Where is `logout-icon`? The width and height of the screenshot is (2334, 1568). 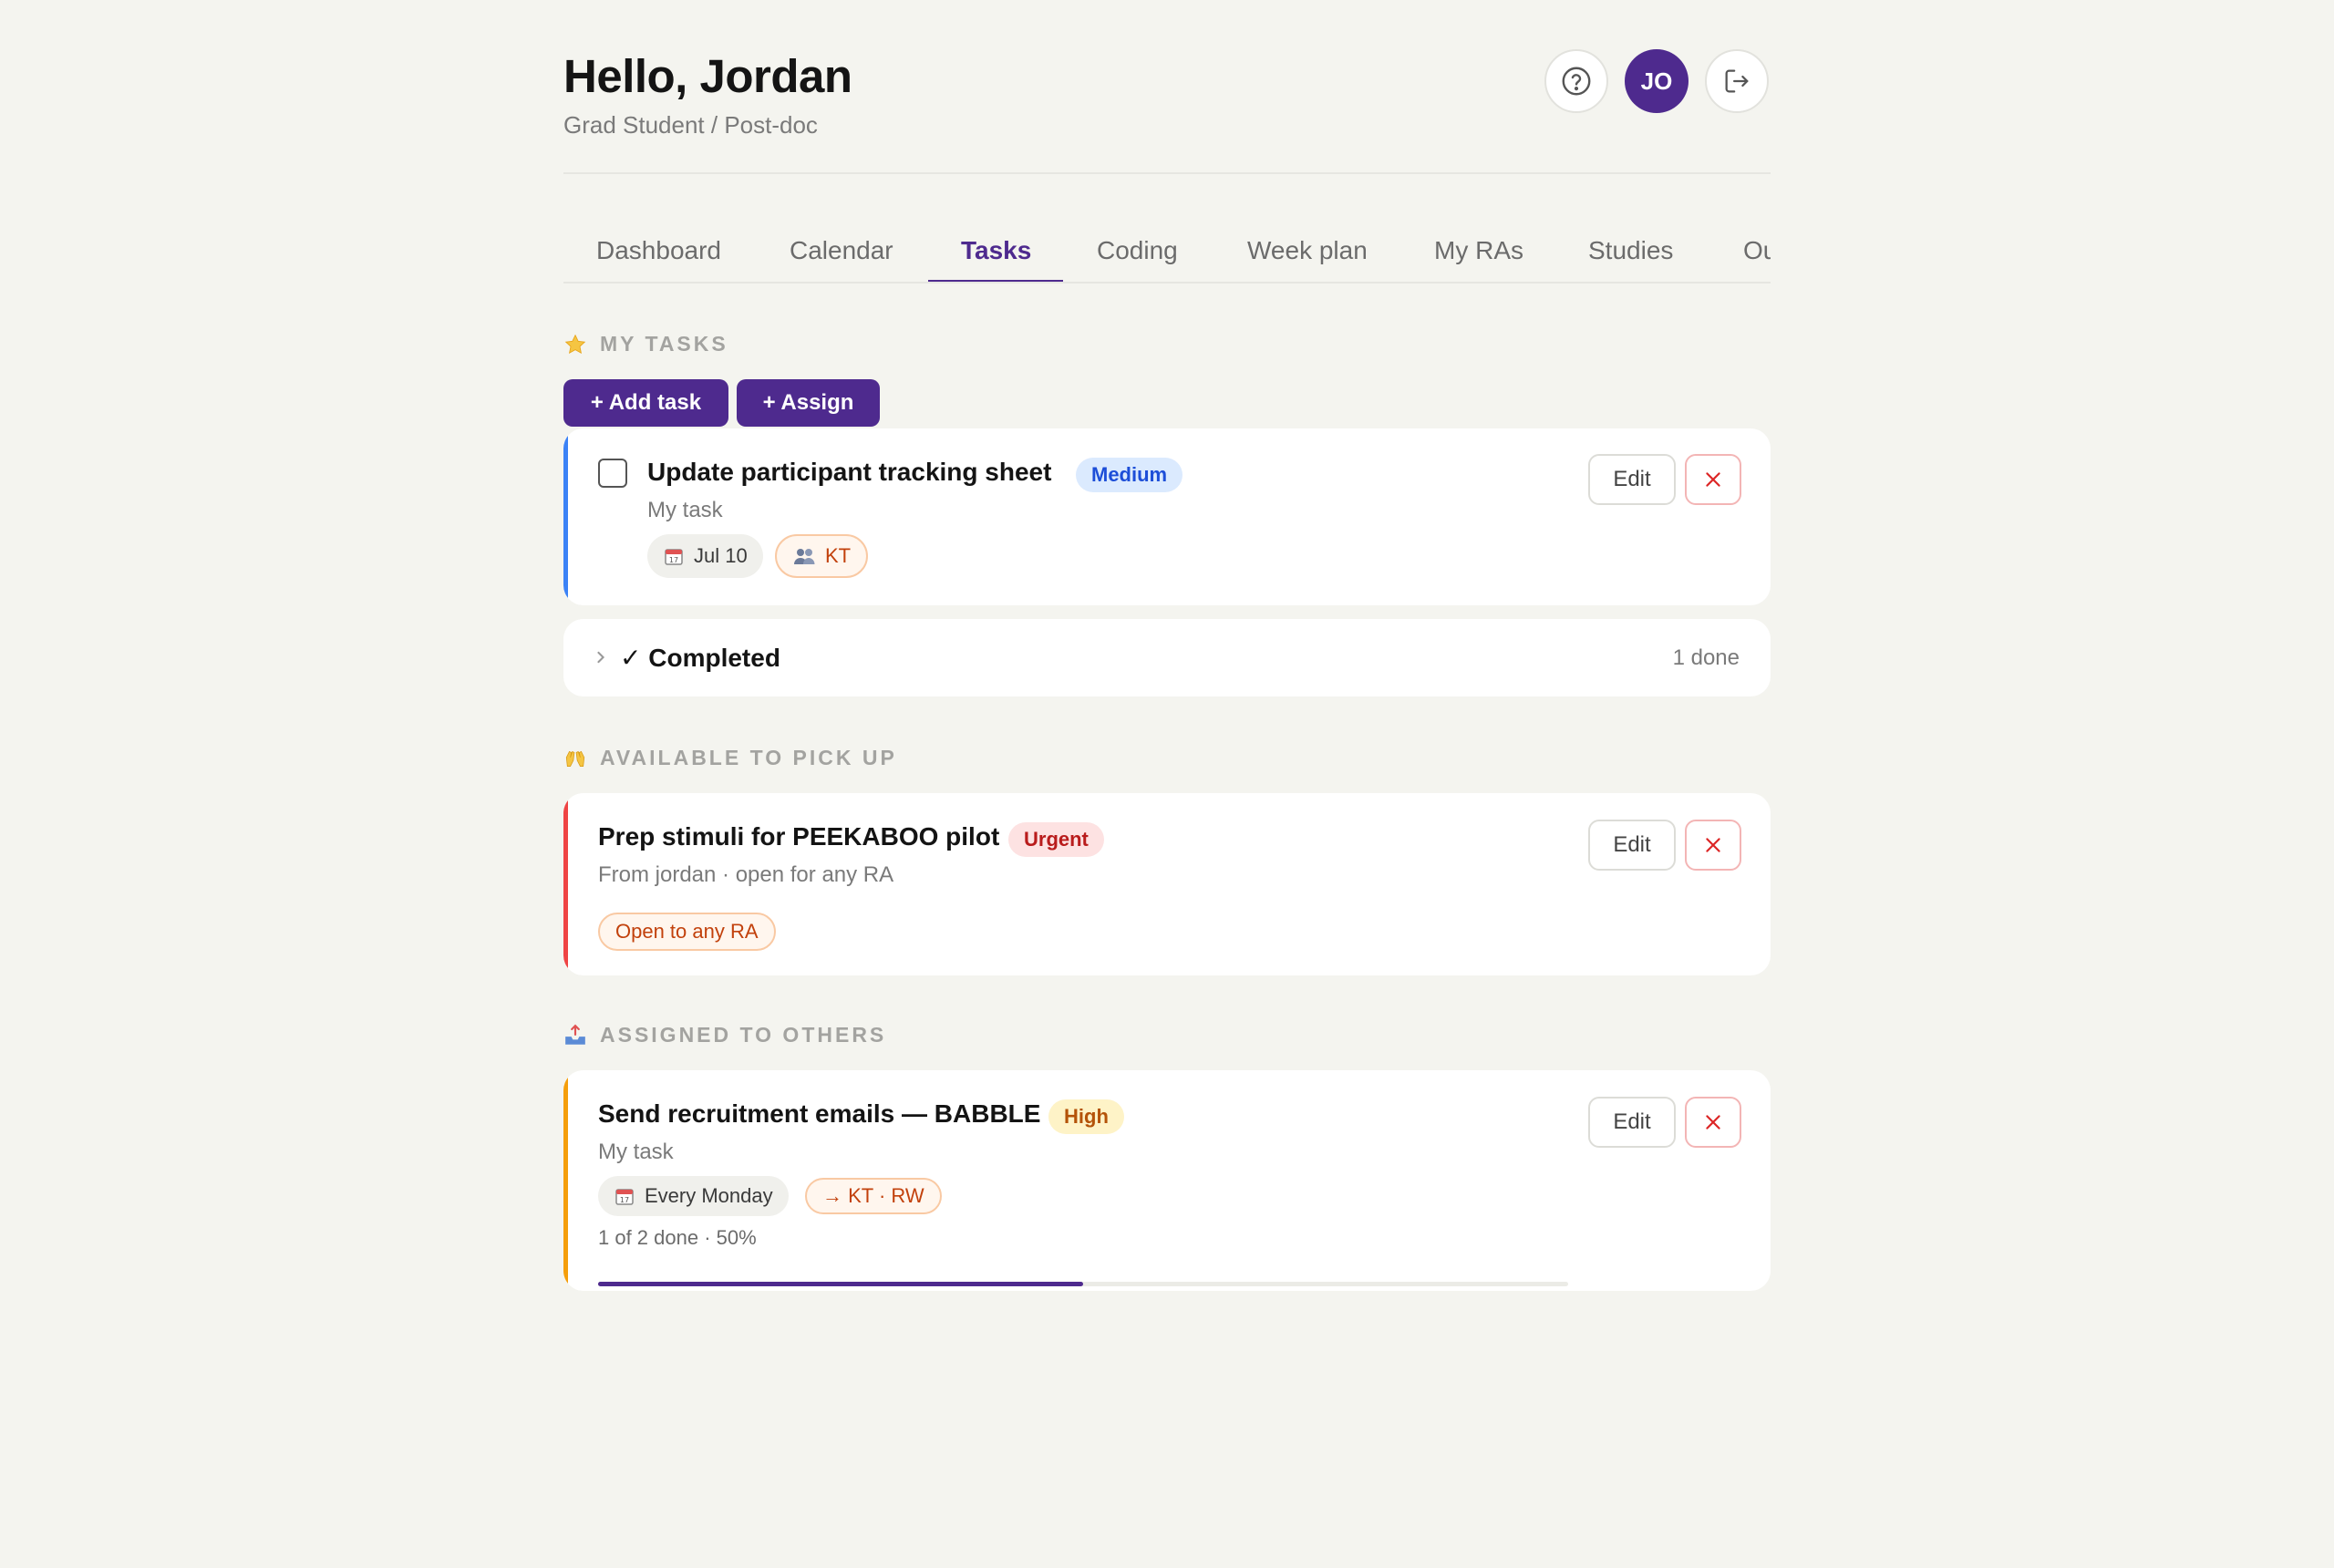
logout-icon is located at coordinates (1737, 81).